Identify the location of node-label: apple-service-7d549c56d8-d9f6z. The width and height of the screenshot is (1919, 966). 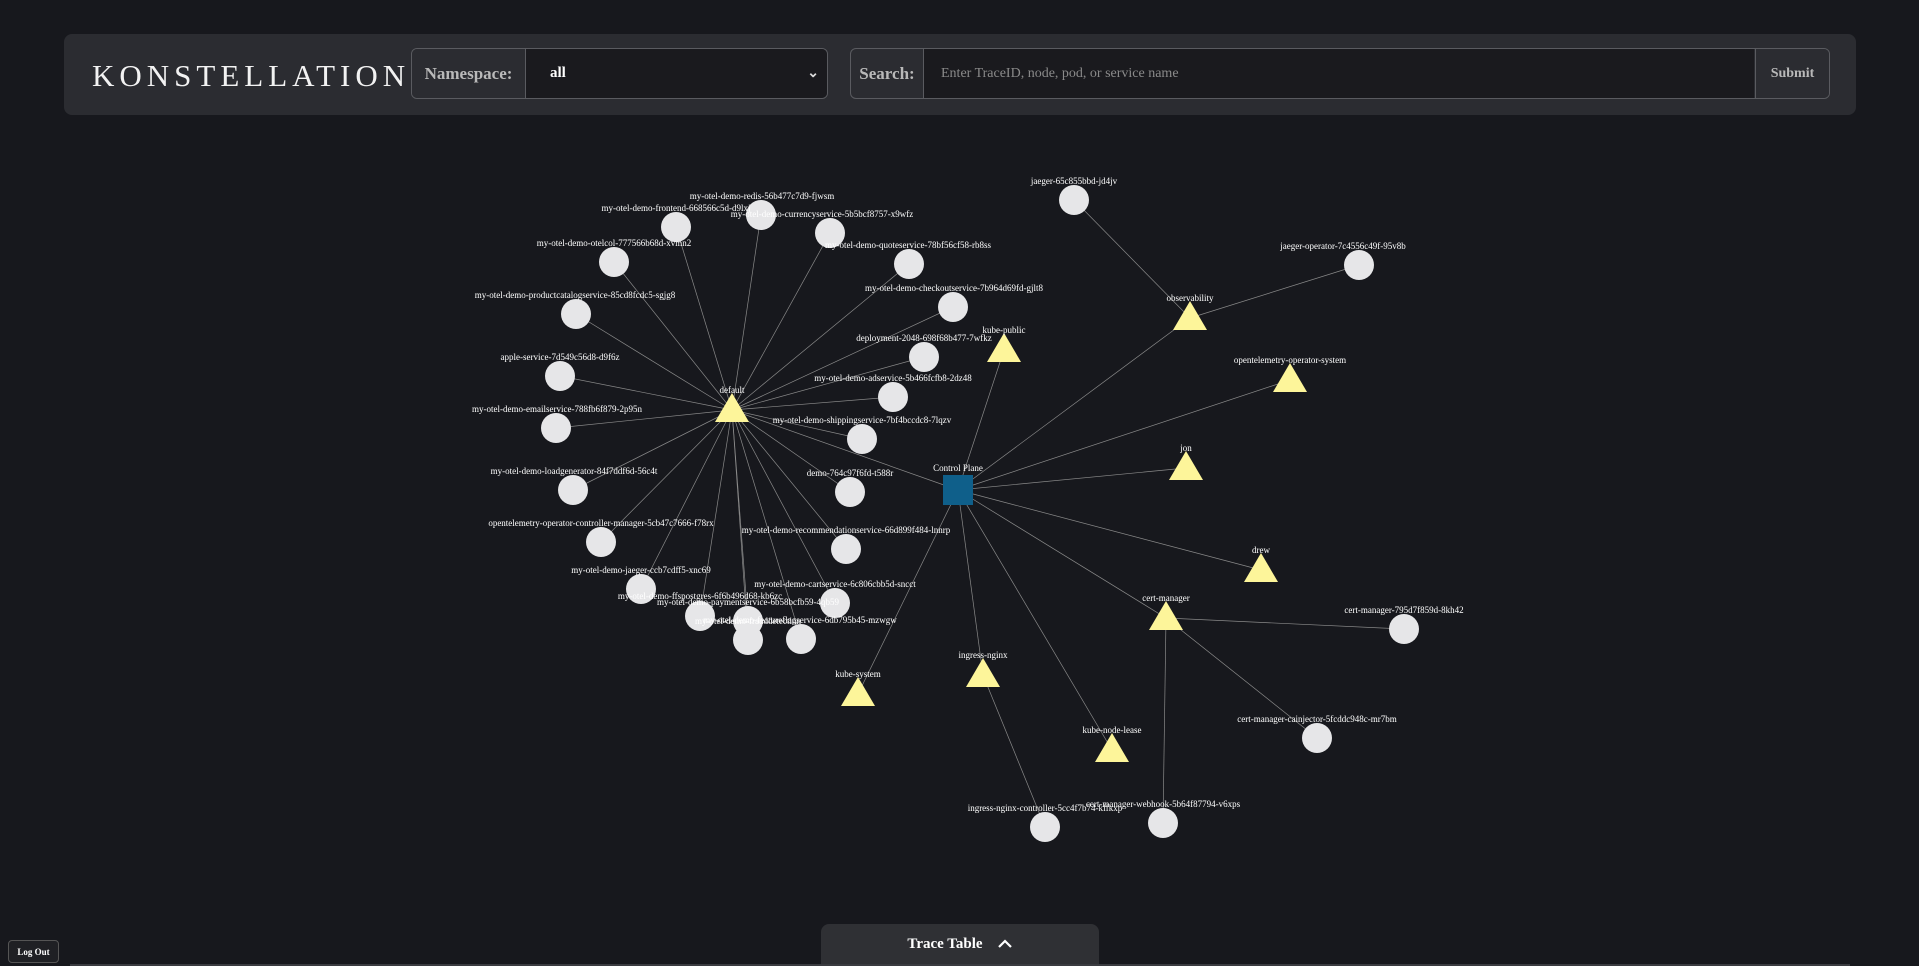
(560, 357).